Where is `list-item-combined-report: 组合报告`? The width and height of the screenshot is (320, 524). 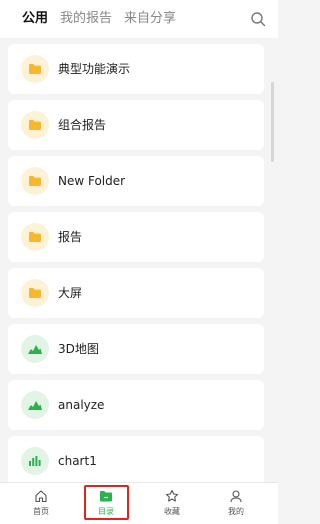 list-item-combined-report: 组合报告 is located at coordinates (136, 125).